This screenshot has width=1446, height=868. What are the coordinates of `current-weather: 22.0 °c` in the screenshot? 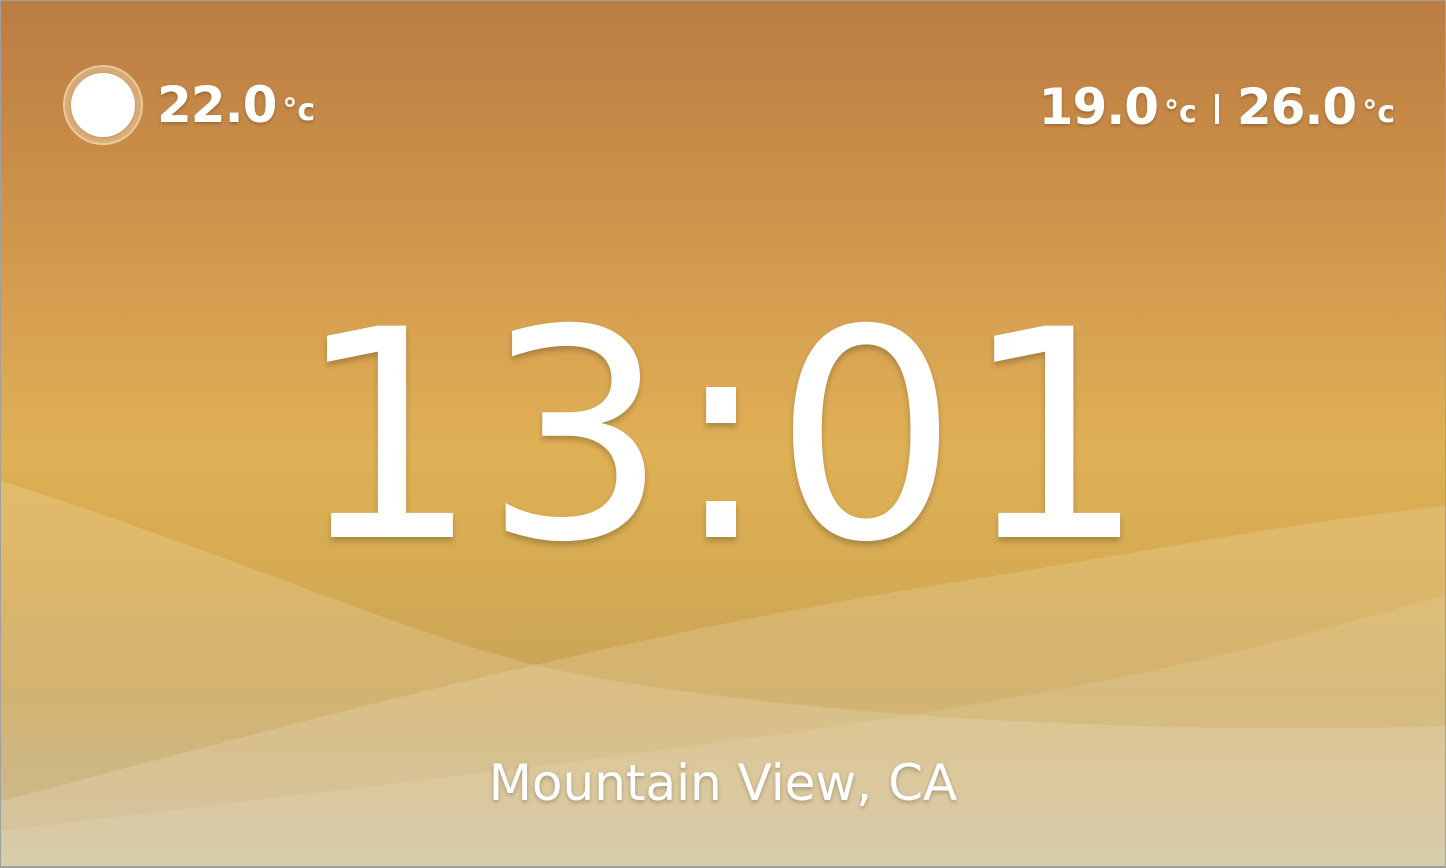 It's located at (189, 105).